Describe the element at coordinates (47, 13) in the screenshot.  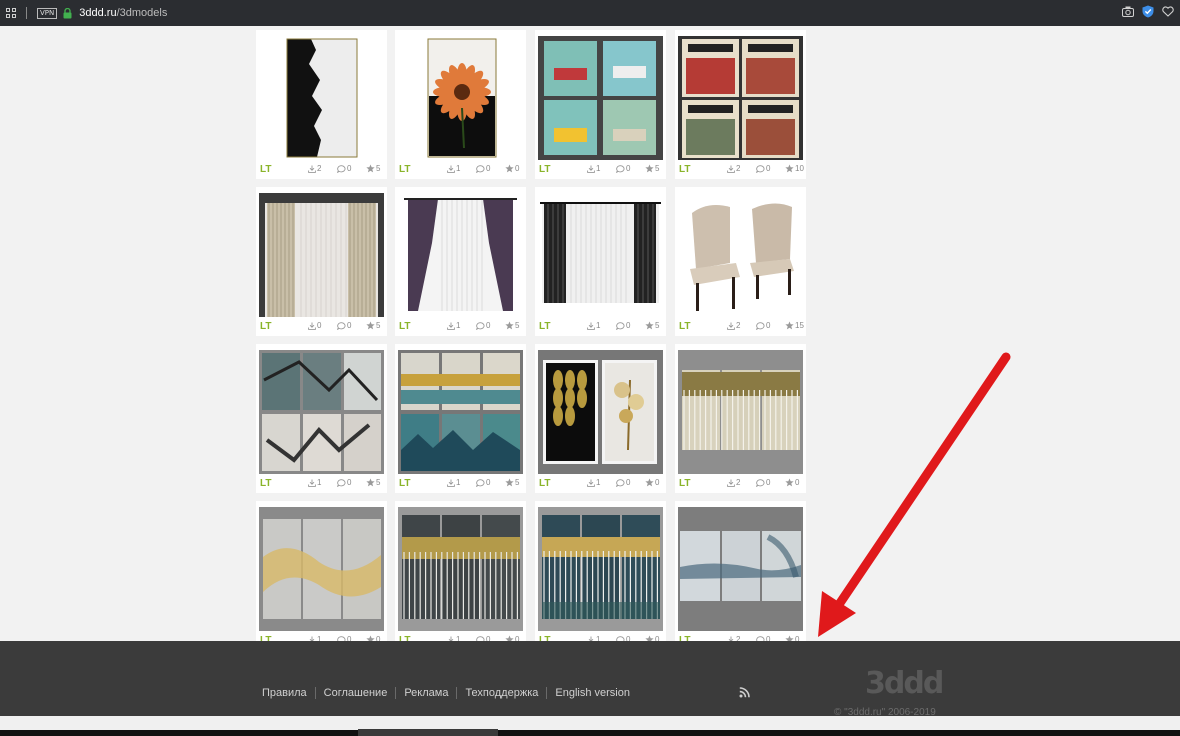
I see `vpn-badge: VPN` at that location.